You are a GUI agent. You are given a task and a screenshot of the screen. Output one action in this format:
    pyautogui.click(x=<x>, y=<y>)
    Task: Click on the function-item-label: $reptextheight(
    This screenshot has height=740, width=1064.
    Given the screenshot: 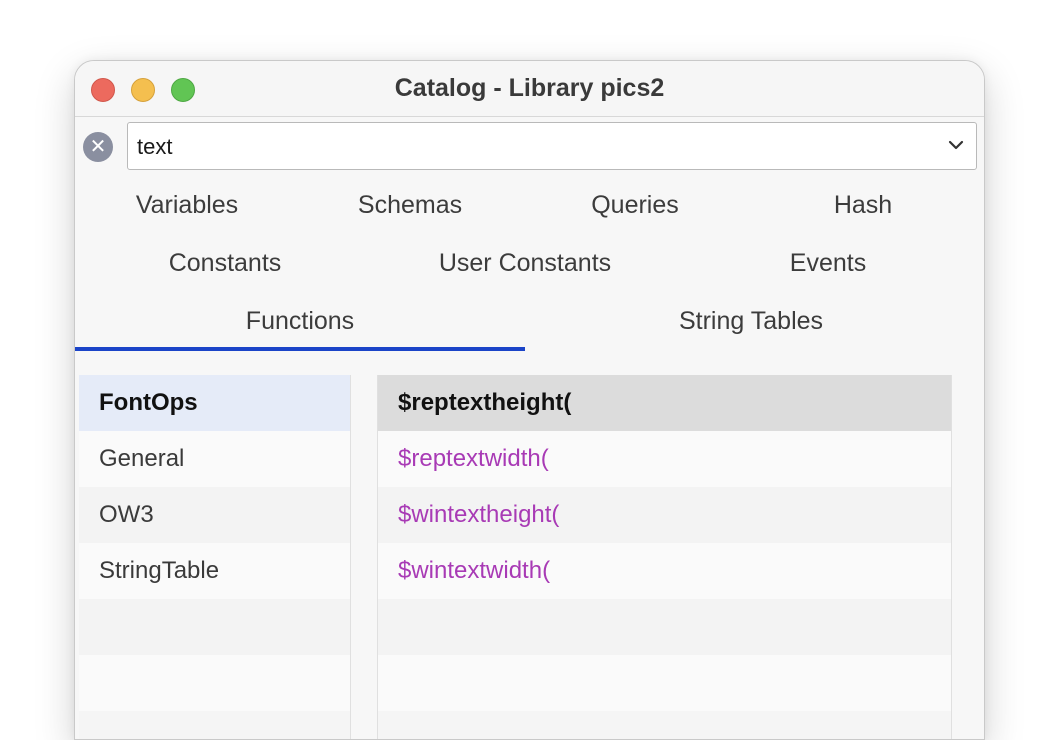 What is the action you would take?
    pyautogui.click(x=485, y=402)
    